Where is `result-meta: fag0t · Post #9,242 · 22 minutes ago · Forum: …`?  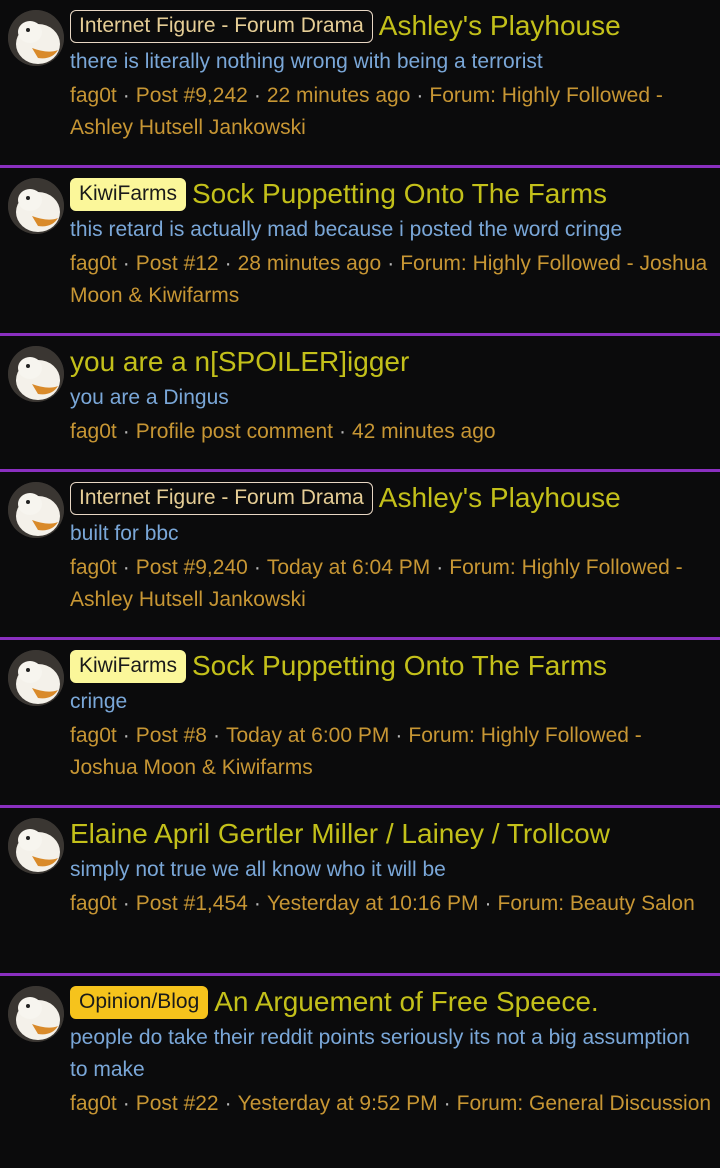
result-meta: fag0t · Post #9,242 · 22 minutes ago · Forum: … is located at coordinates (366, 111).